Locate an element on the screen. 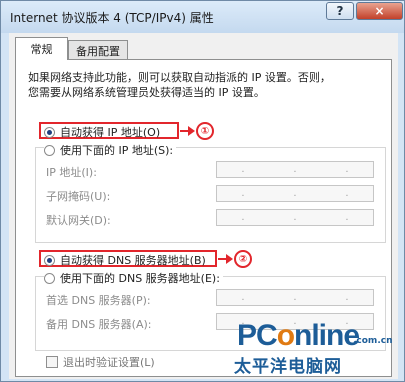 The image size is (405, 382). radio-auto-ip: 自动获得 IP 地址(O) is located at coordinates (102, 132).